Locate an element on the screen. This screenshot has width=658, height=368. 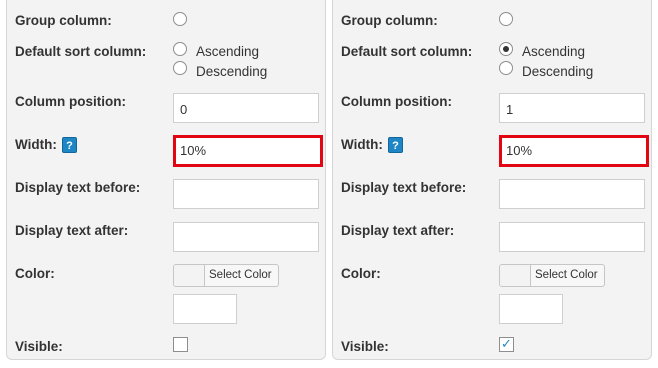
column-position-input: 0 is located at coordinates (246, 108).